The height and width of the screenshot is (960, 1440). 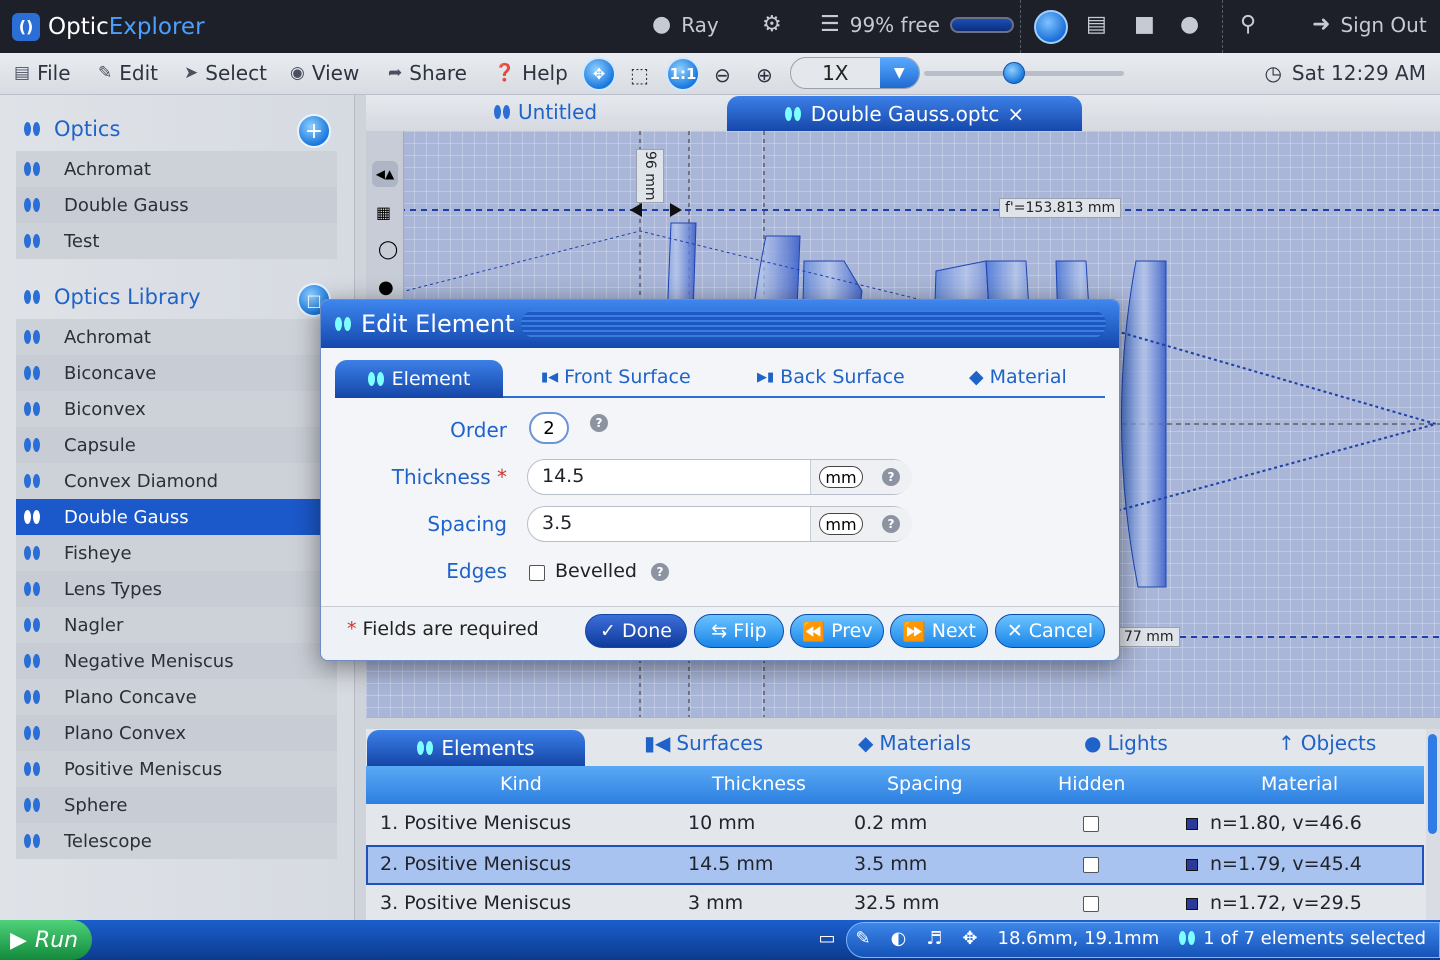 What do you see at coordinates (683, 74) in the screenshot?
I see `one-to-one-button: 1:1` at bounding box center [683, 74].